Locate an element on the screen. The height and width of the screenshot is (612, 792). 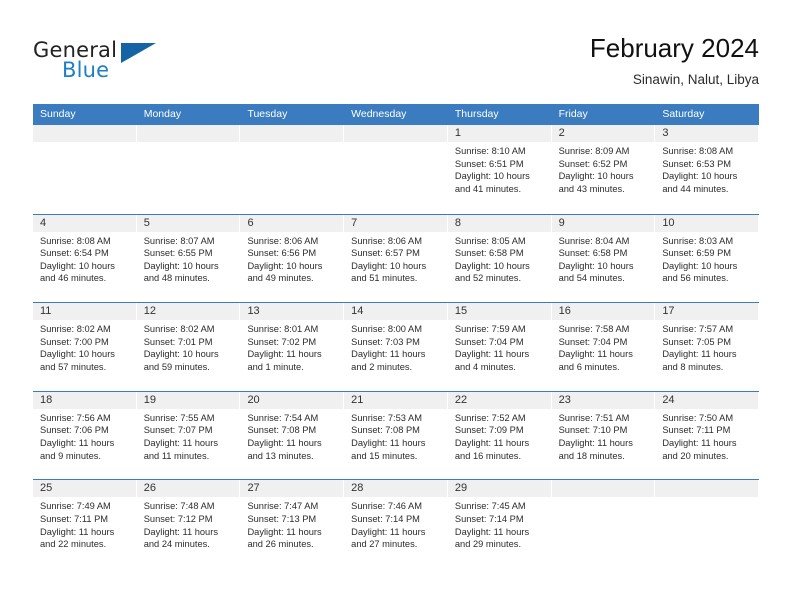
sunset-text: Sunset: 6:51 PM is located at coordinates (489, 163).